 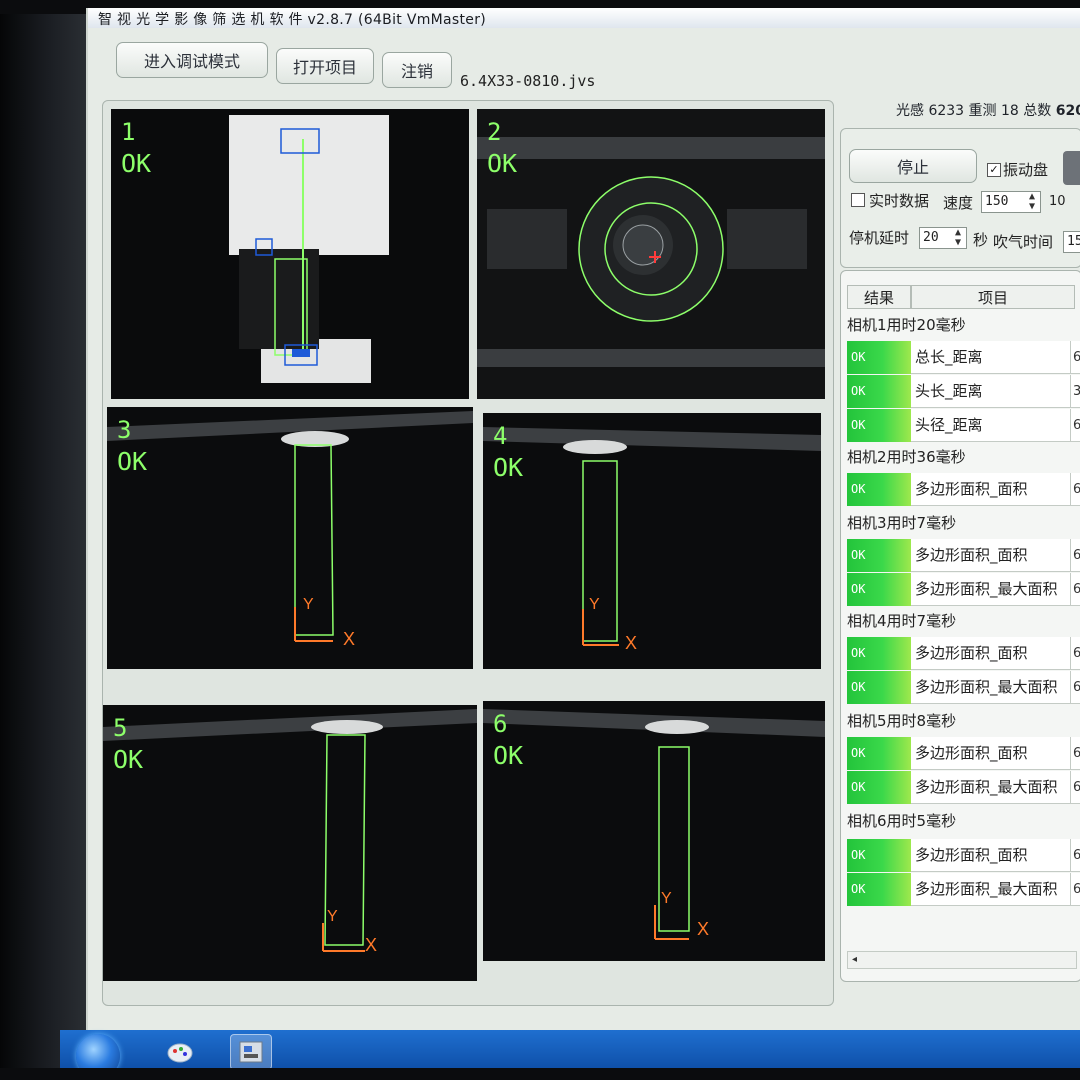 What do you see at coordinates (1075, 391) in the screenshot?
I see `value-cell: 3` at bounding box center [1075, 391].